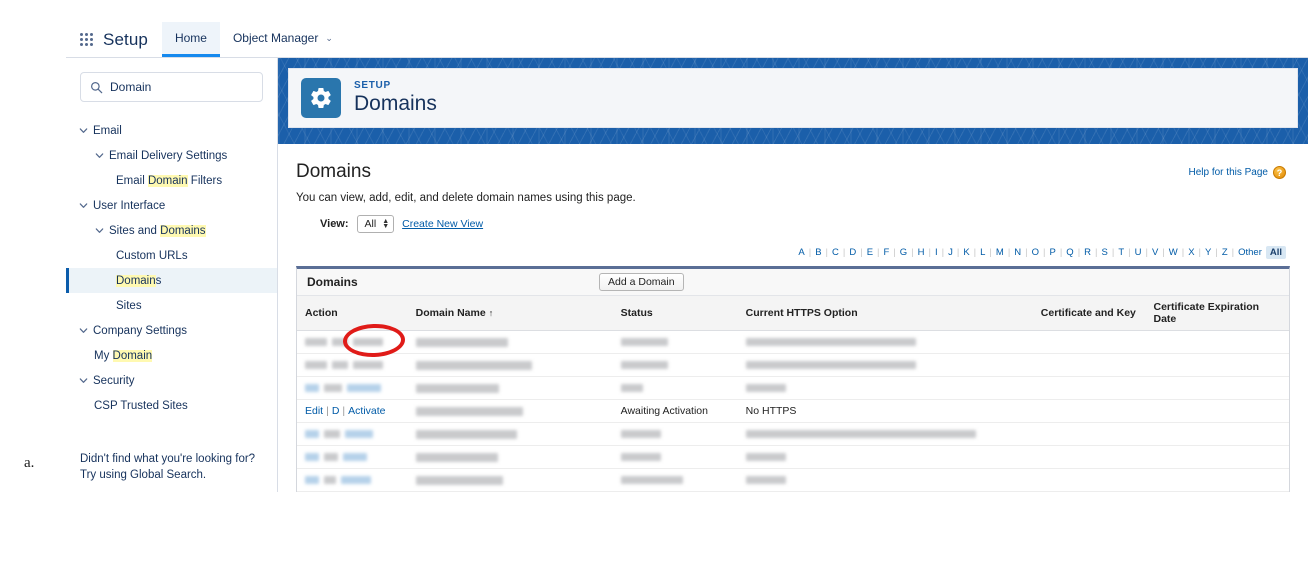 The image size is (1308, 571). What do you see at coordinates (171, 230) in the screenshot?
I see `sidebar-item-sites-and-domains: Sites and Domains` at bounding box center [171, 230].